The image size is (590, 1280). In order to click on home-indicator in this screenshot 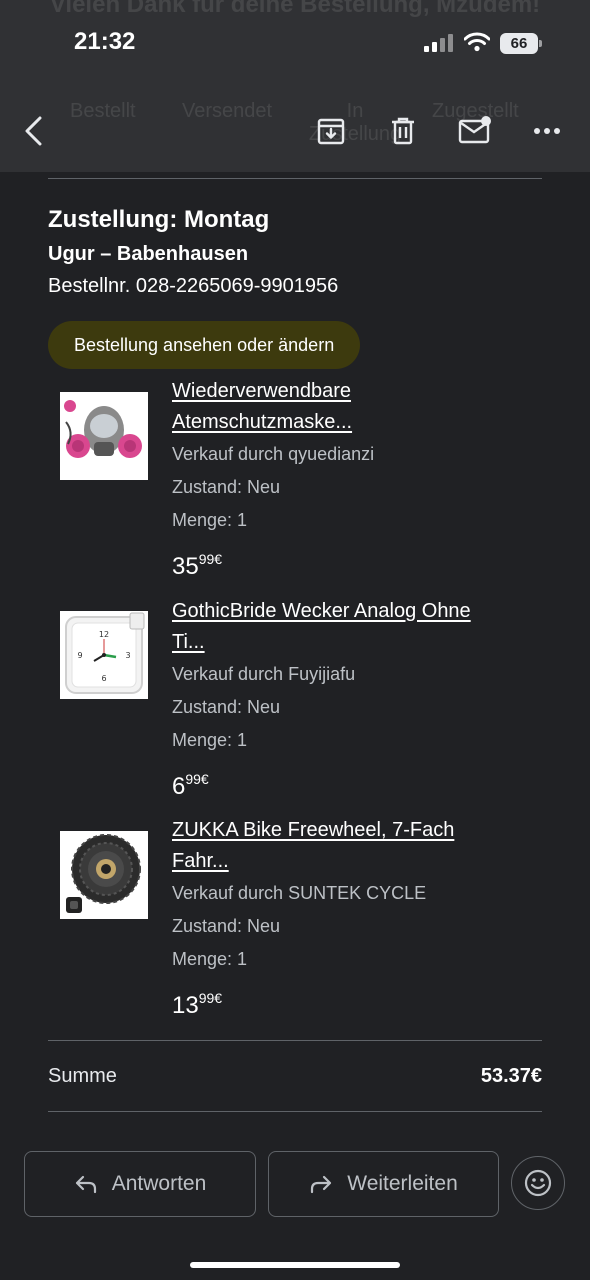, I will do `click(295, 1265)`.